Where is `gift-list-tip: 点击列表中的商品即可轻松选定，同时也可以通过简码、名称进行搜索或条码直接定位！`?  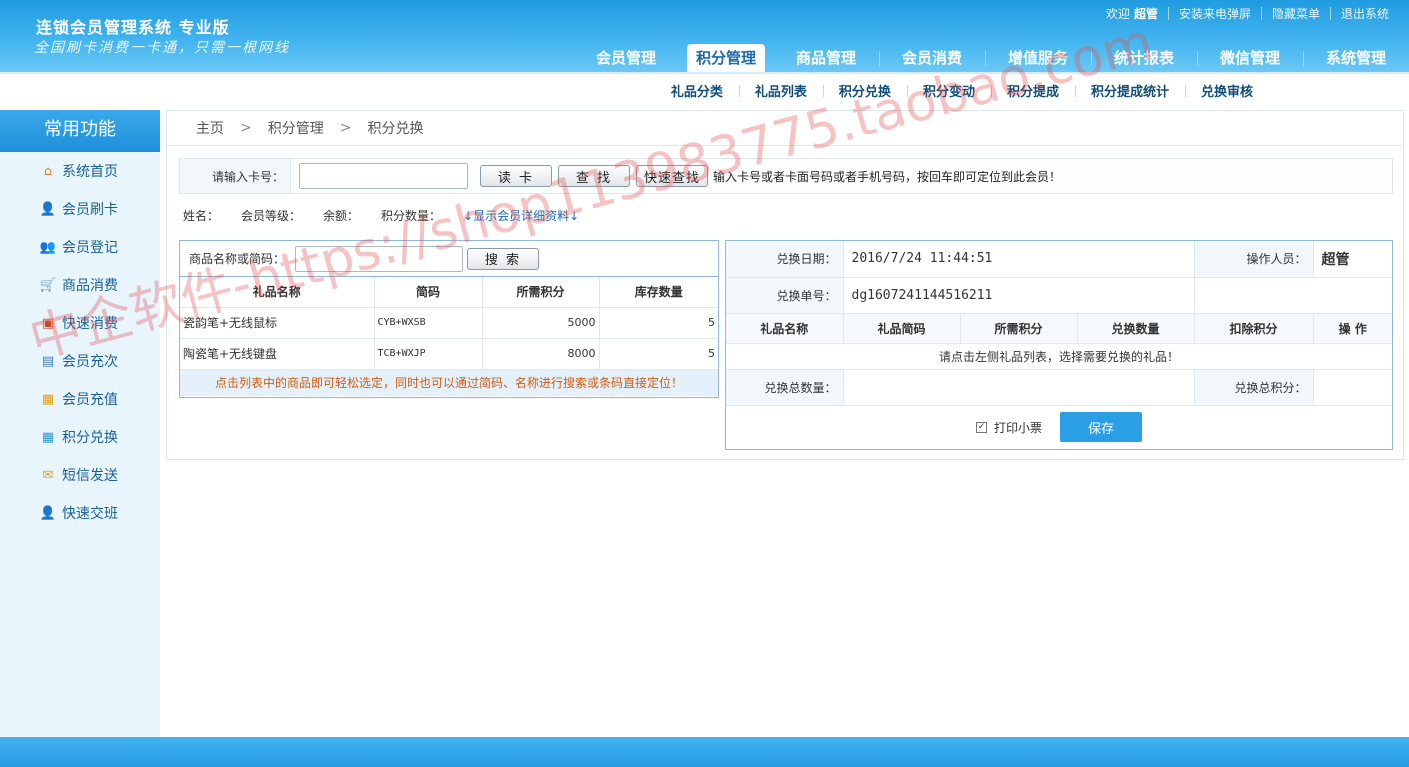 gift-list-tip: 点击列表中的商品即可轻松选定，同时也可以通过简码、名称进行搜索或条码直接定位！ is located at coordinates (449, 382).